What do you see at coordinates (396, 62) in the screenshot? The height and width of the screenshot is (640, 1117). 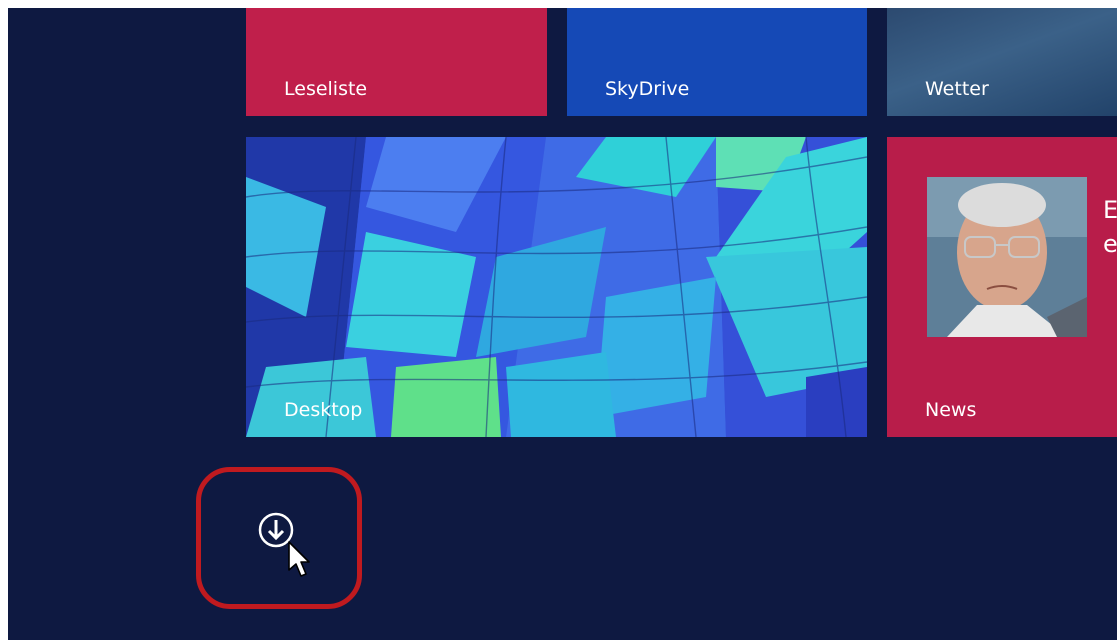 I see `tile-leseliste: Leseliste` at bounding box center [396, 62].